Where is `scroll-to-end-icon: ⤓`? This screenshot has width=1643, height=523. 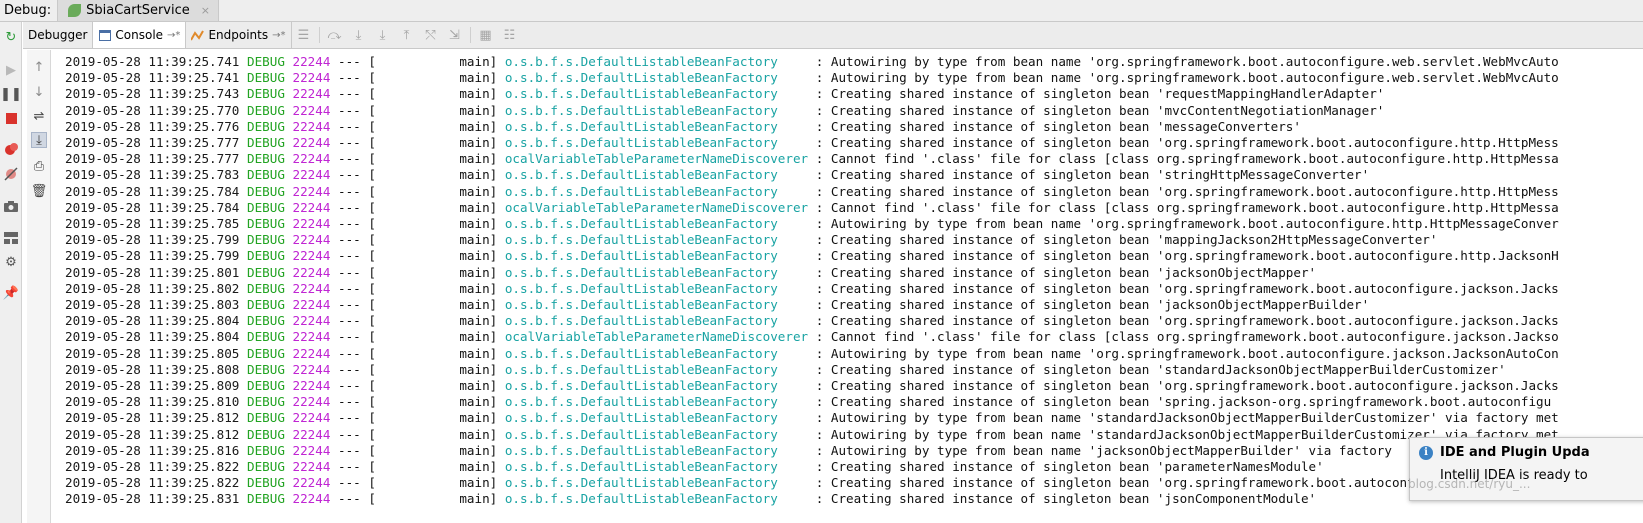 scroll-to-end-icon: ⤓ is located at coordinates (39, 140).